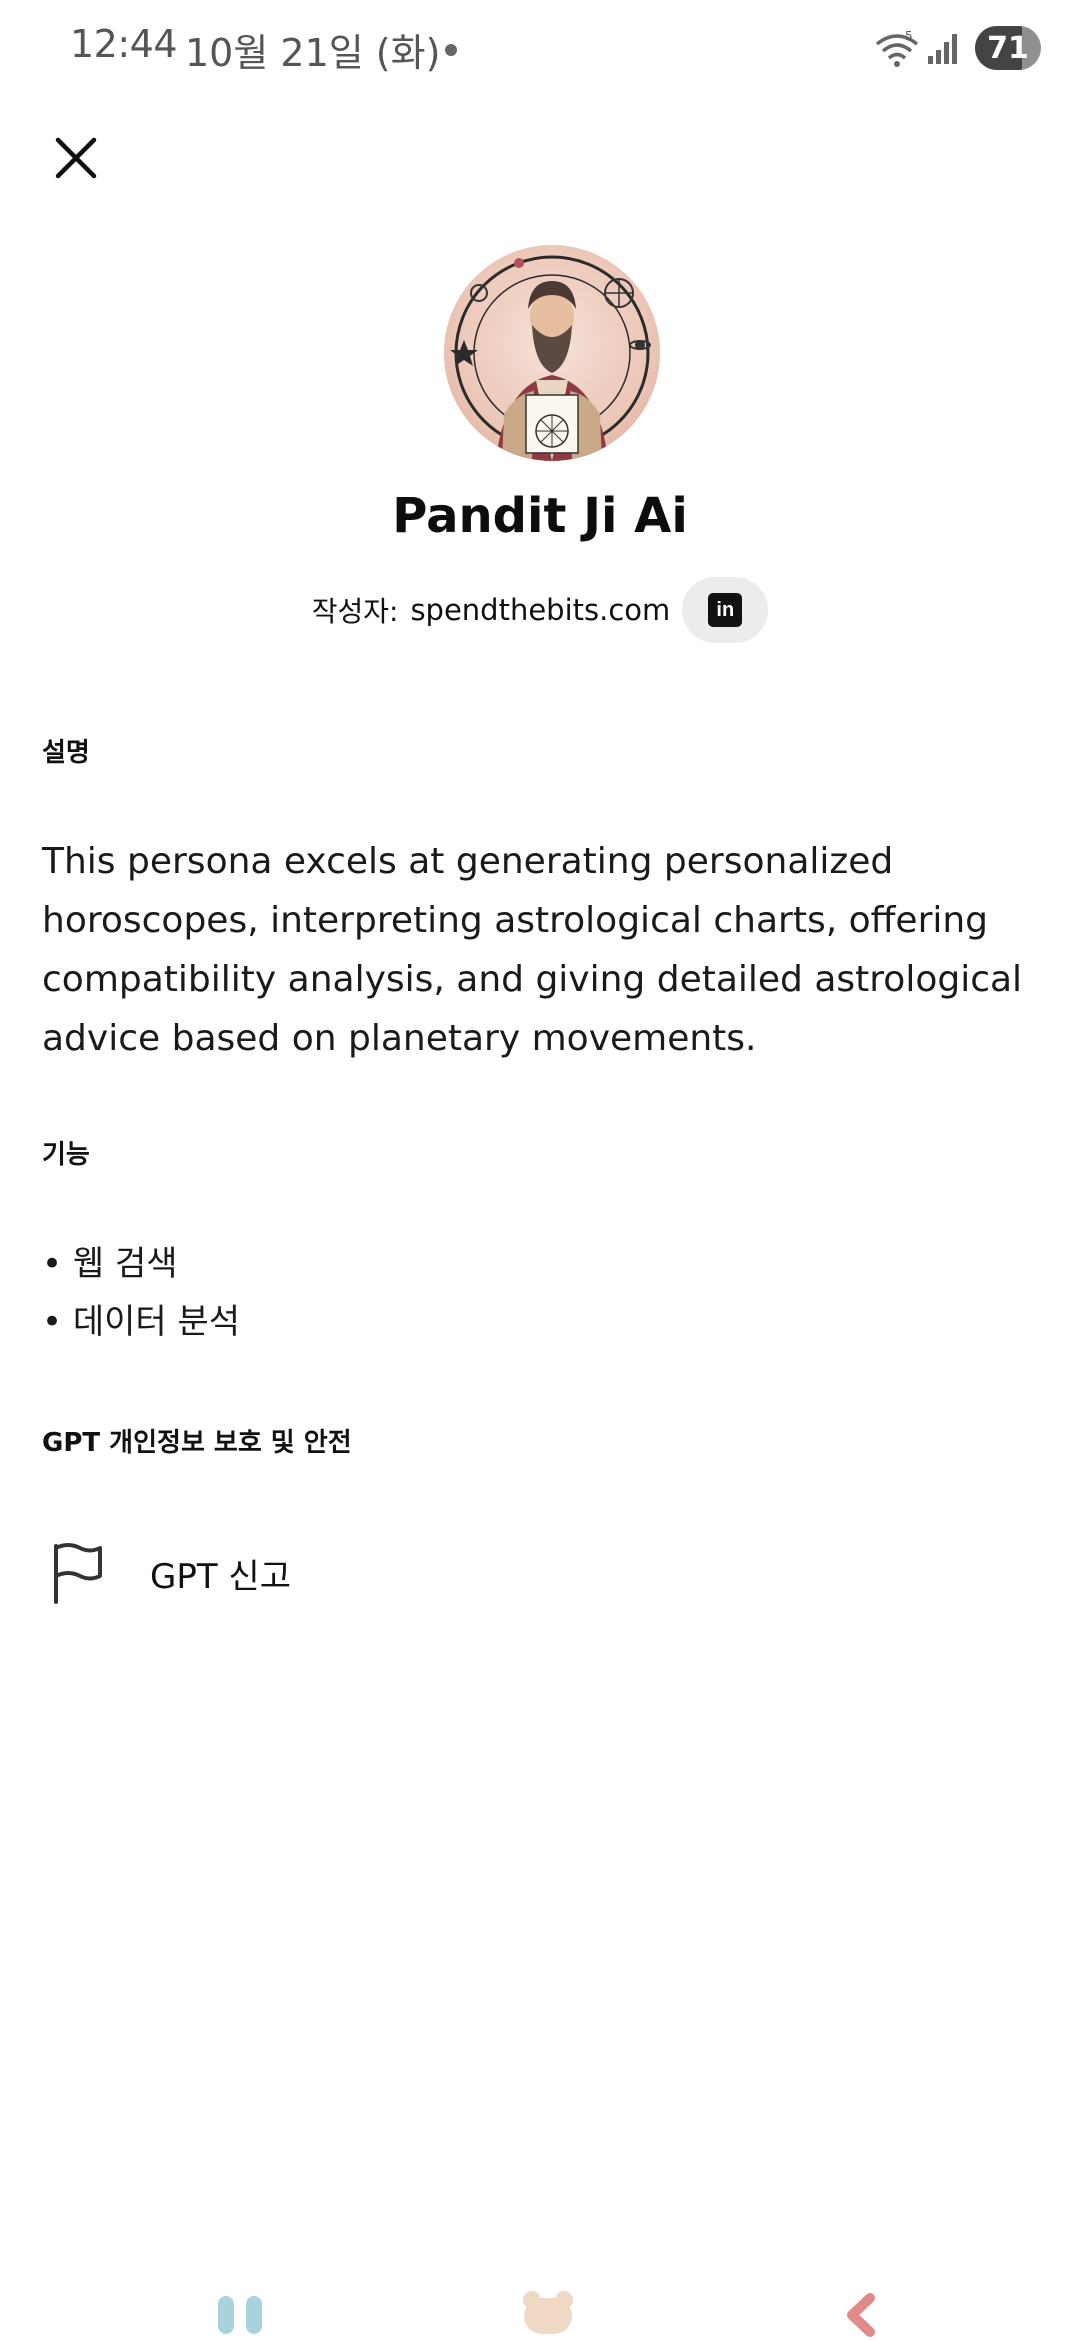 The width and height of the screenshot is (1080, 2340). Describe the element at coordinates (540, 516) in the screenshot. I see `gpt-title: Pandit Ji Ai` at that location.